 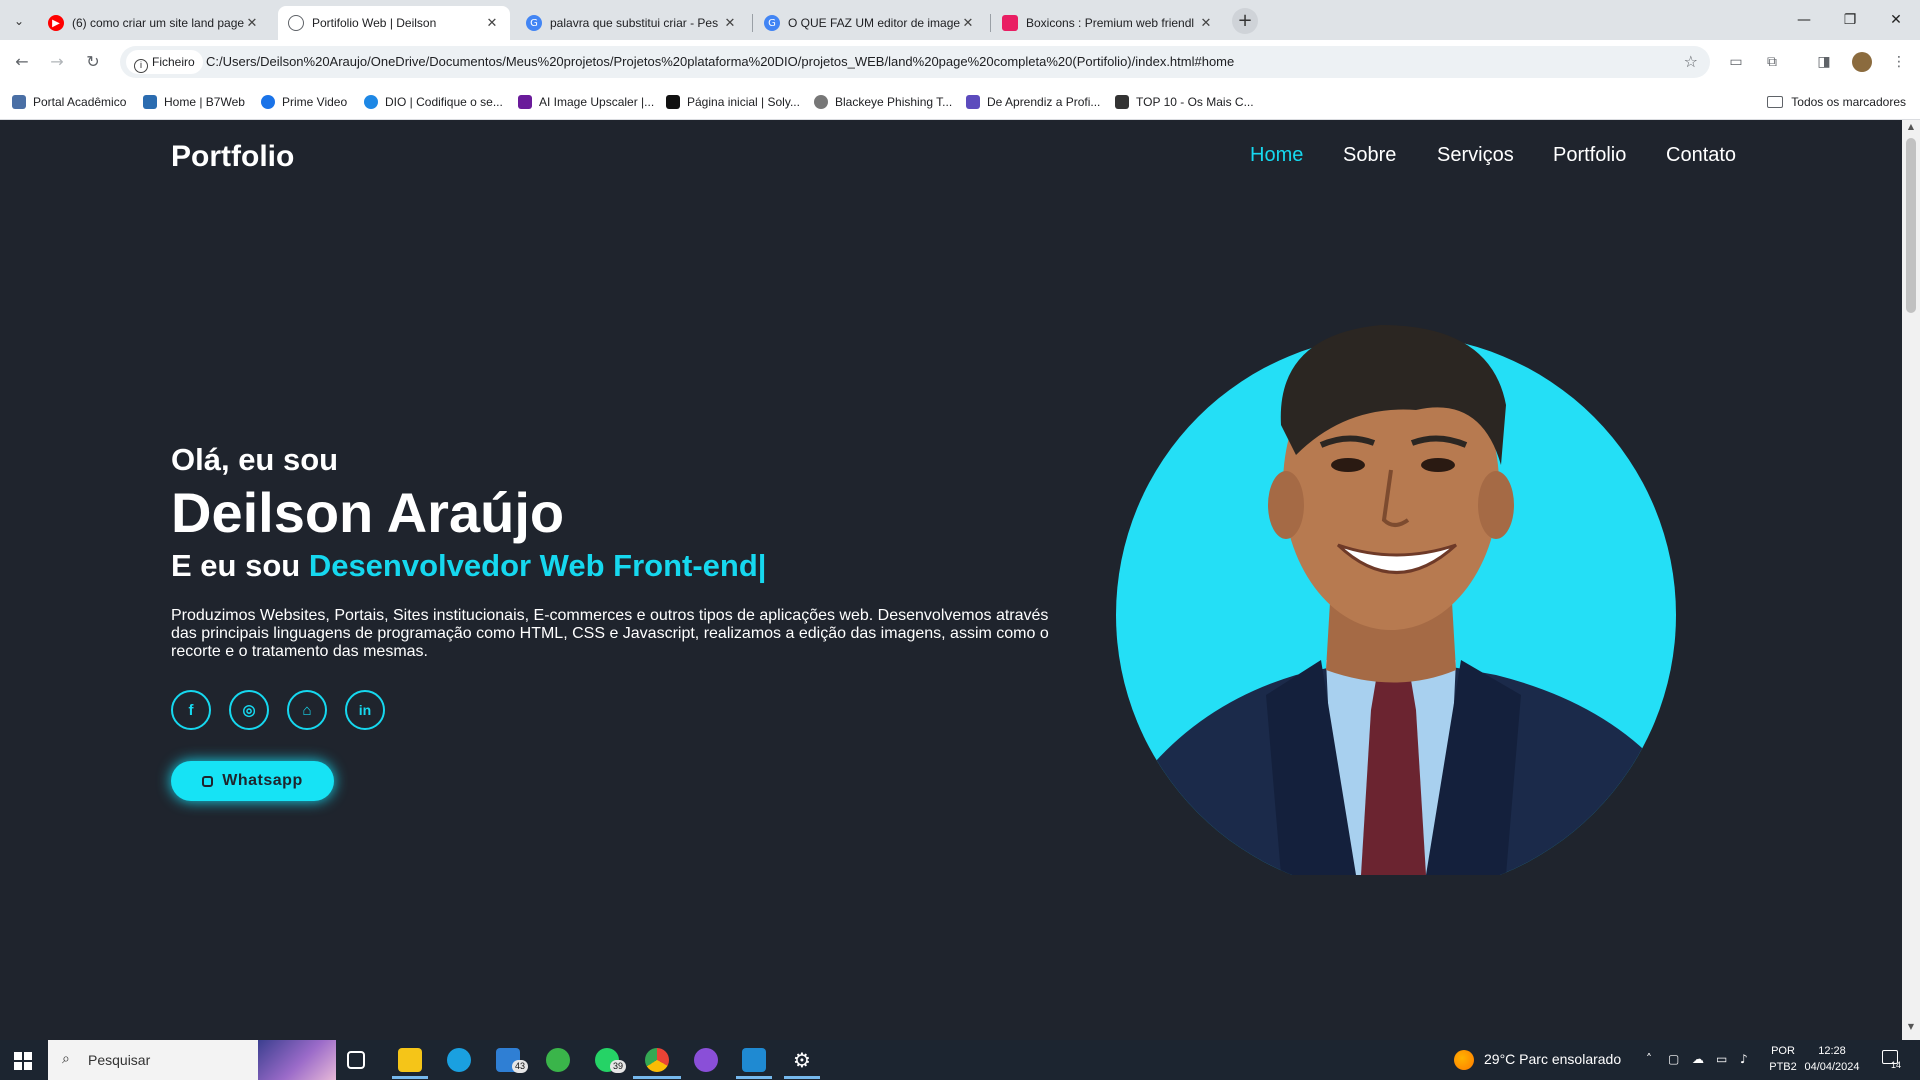 I want to click on cast-icon: ▭, so click(x=1736, y=62).